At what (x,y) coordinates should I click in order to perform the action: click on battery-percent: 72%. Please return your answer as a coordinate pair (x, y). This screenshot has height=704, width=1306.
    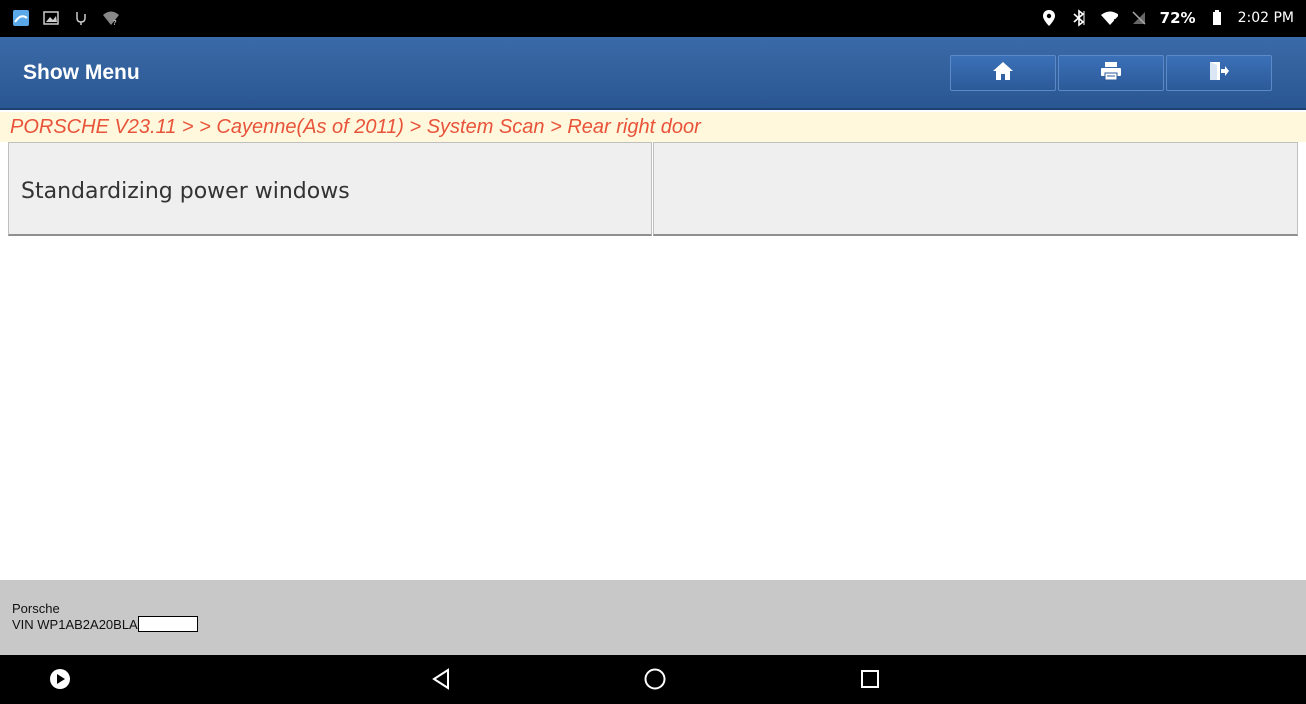
    Looking at the image, I should click on (1177, 18).